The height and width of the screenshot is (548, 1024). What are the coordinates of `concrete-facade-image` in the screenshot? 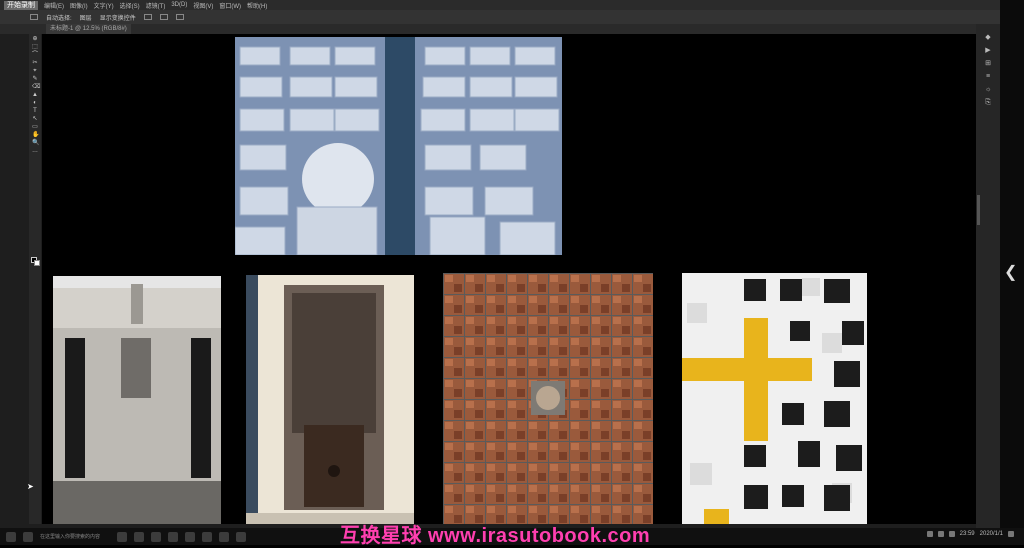 It's located at (137, 400).